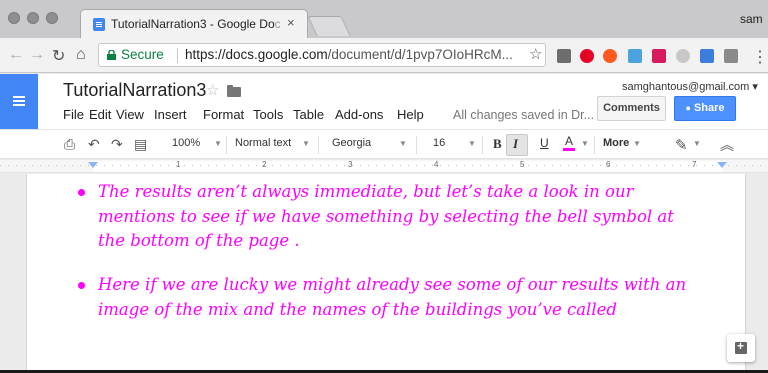  I want to click on share-label: Share, so click(709, 108).